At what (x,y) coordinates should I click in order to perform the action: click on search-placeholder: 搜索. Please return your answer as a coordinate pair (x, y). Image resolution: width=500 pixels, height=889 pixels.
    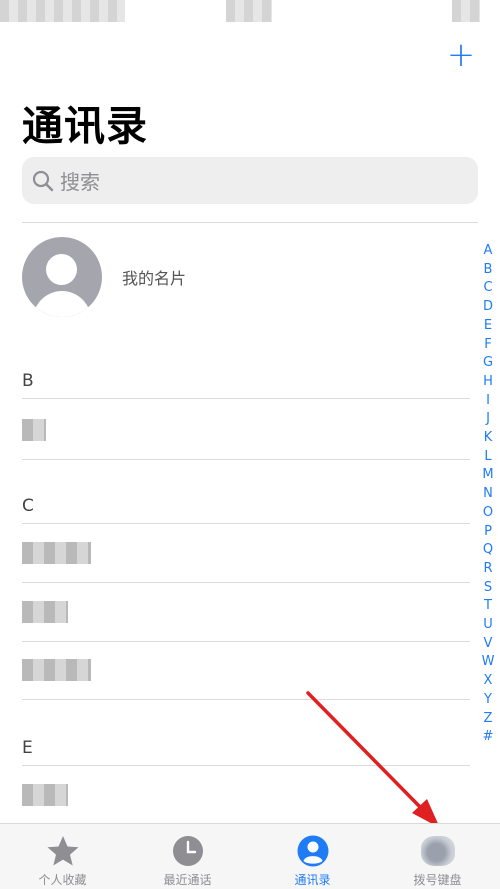
    Looking at the image, I should click on (80, 182).